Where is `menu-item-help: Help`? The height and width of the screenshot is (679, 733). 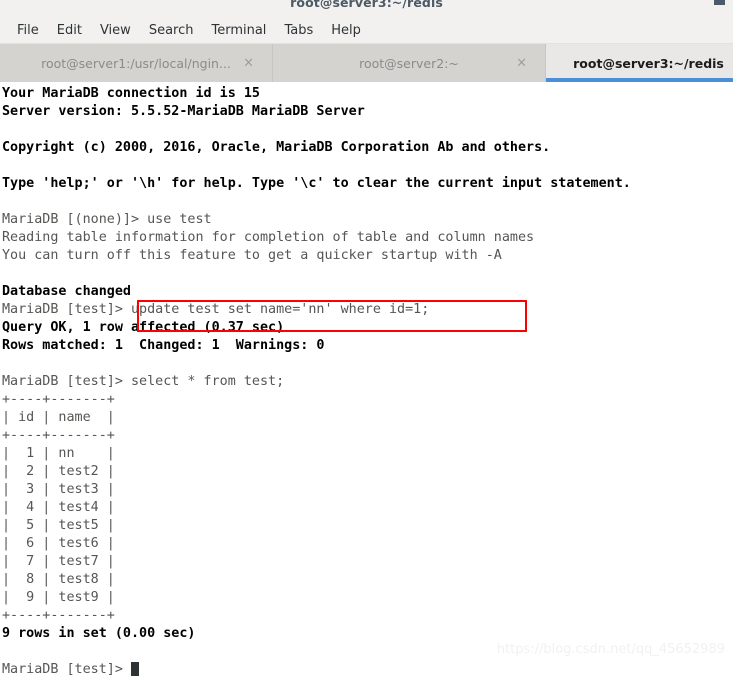
menu-item-help: Help is located at coordinates (346, 30).